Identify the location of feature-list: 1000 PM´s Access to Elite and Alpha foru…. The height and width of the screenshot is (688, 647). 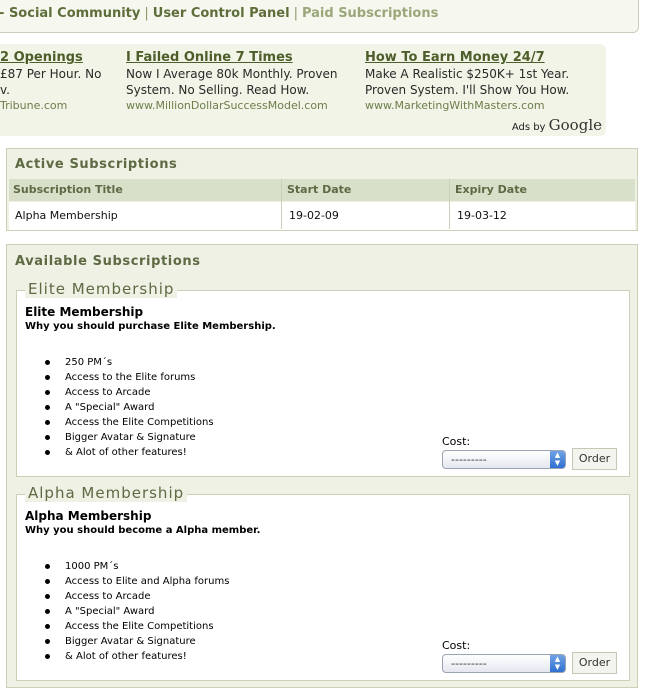
(137, 611).